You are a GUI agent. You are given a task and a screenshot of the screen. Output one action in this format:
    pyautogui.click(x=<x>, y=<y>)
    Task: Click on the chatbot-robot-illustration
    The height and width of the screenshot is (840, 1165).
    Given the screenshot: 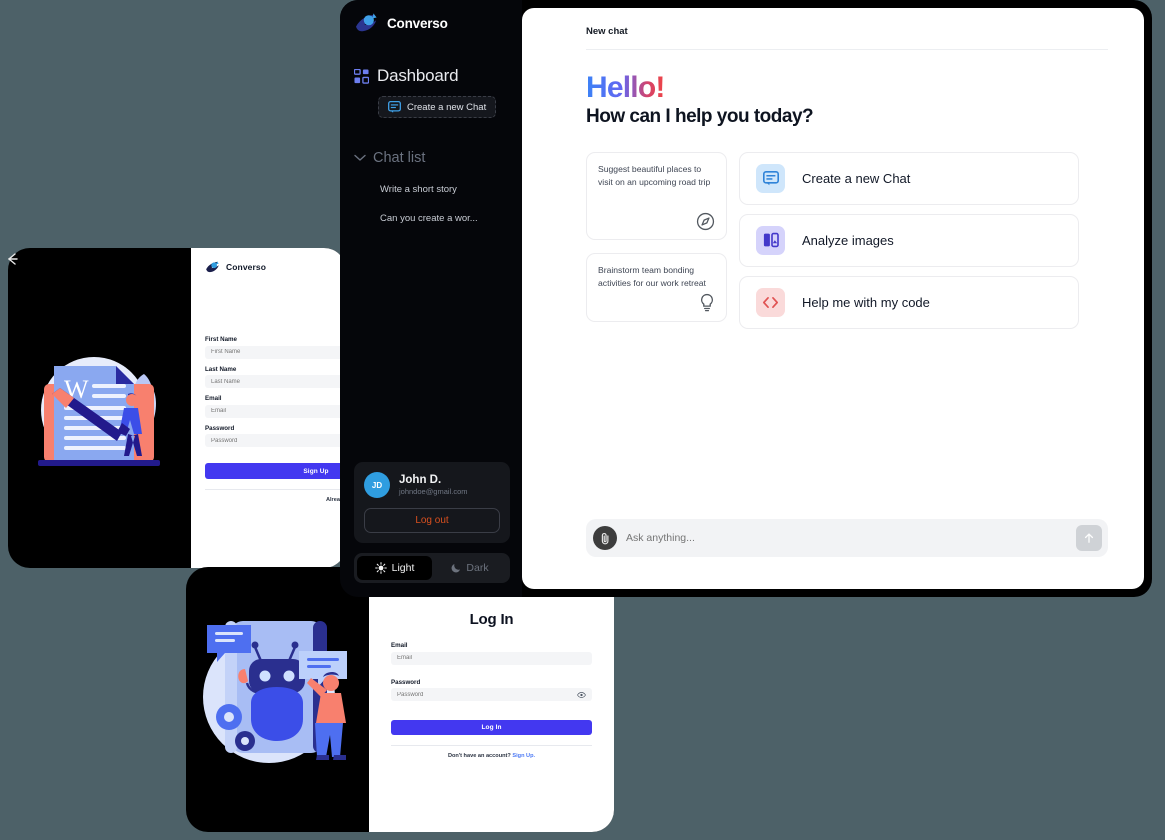 What is the action you would take?
    pyautogui.click(x=275, y=691)
    